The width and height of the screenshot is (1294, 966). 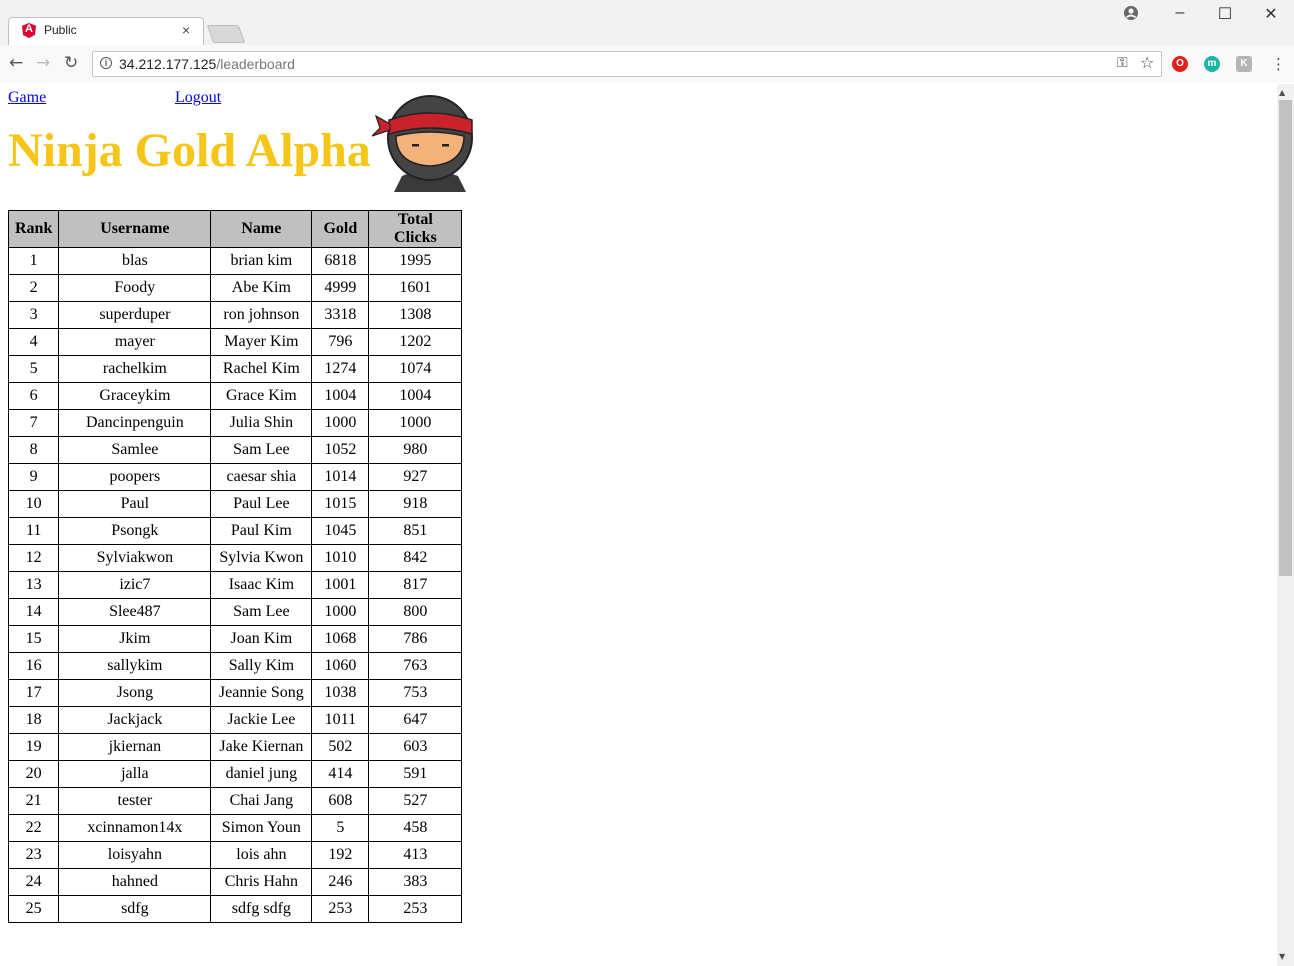 What do you see at coordinates (135, 666) in the screenshot?
I see `cell-username: sallykim` at bounding box center [135, 666].